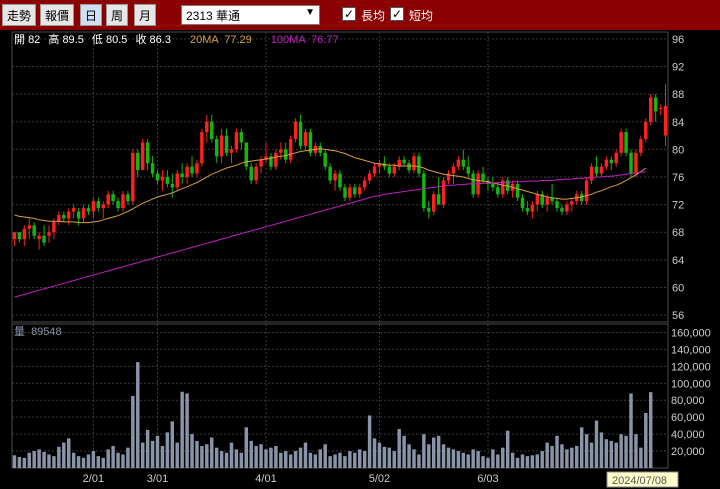 The height and width of the screenshot is (489, 720). What do you see at coordinates (91, 15) in the screenshot?
I see `tab-daily: 日` at bounding box center [91, 15].